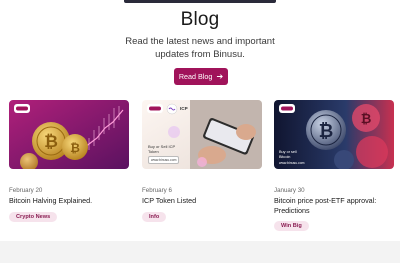  Describe the element at coordinates (33, 217) in the screenshot. I see `post-tag: Crypto News` at that location.